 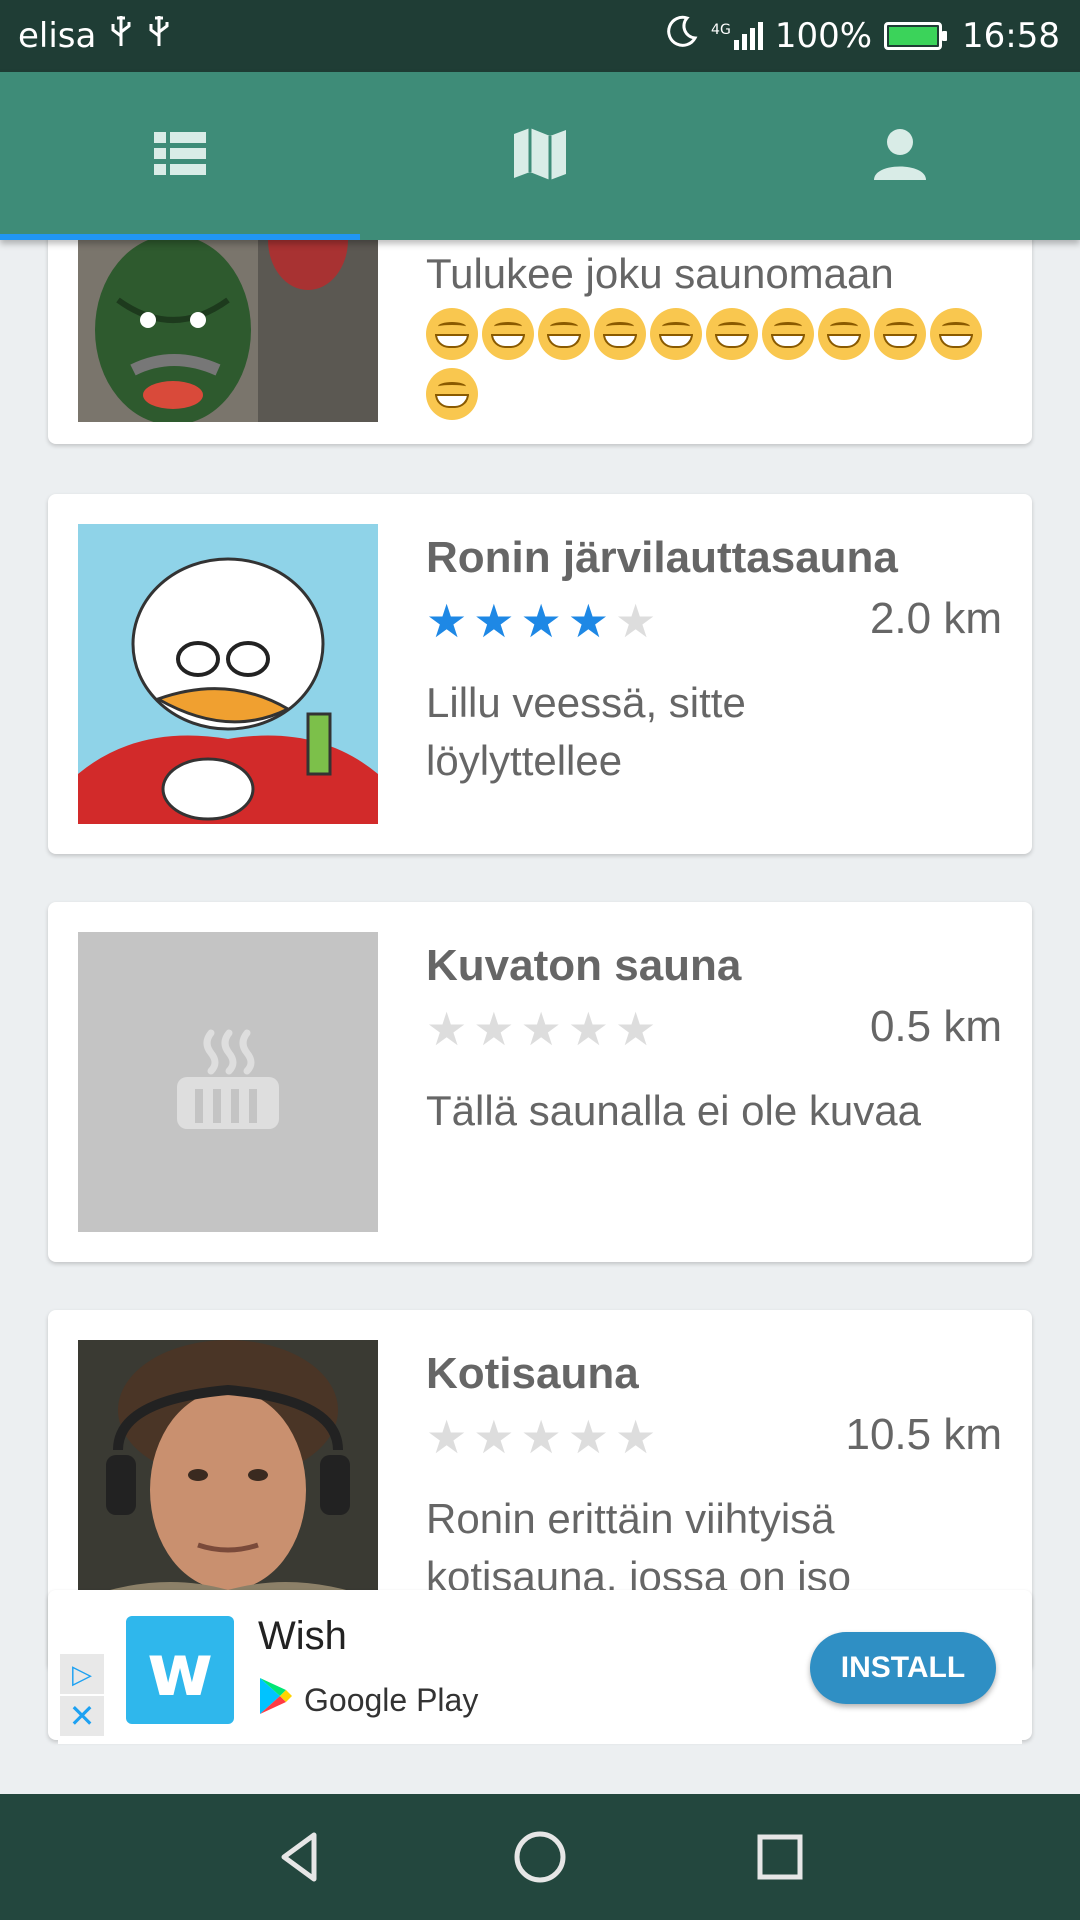 What do you see at coordinates (935, 618) in the screenshot?
I see `sauna-distance: 2.0 km` at bounding box center [935, 618].